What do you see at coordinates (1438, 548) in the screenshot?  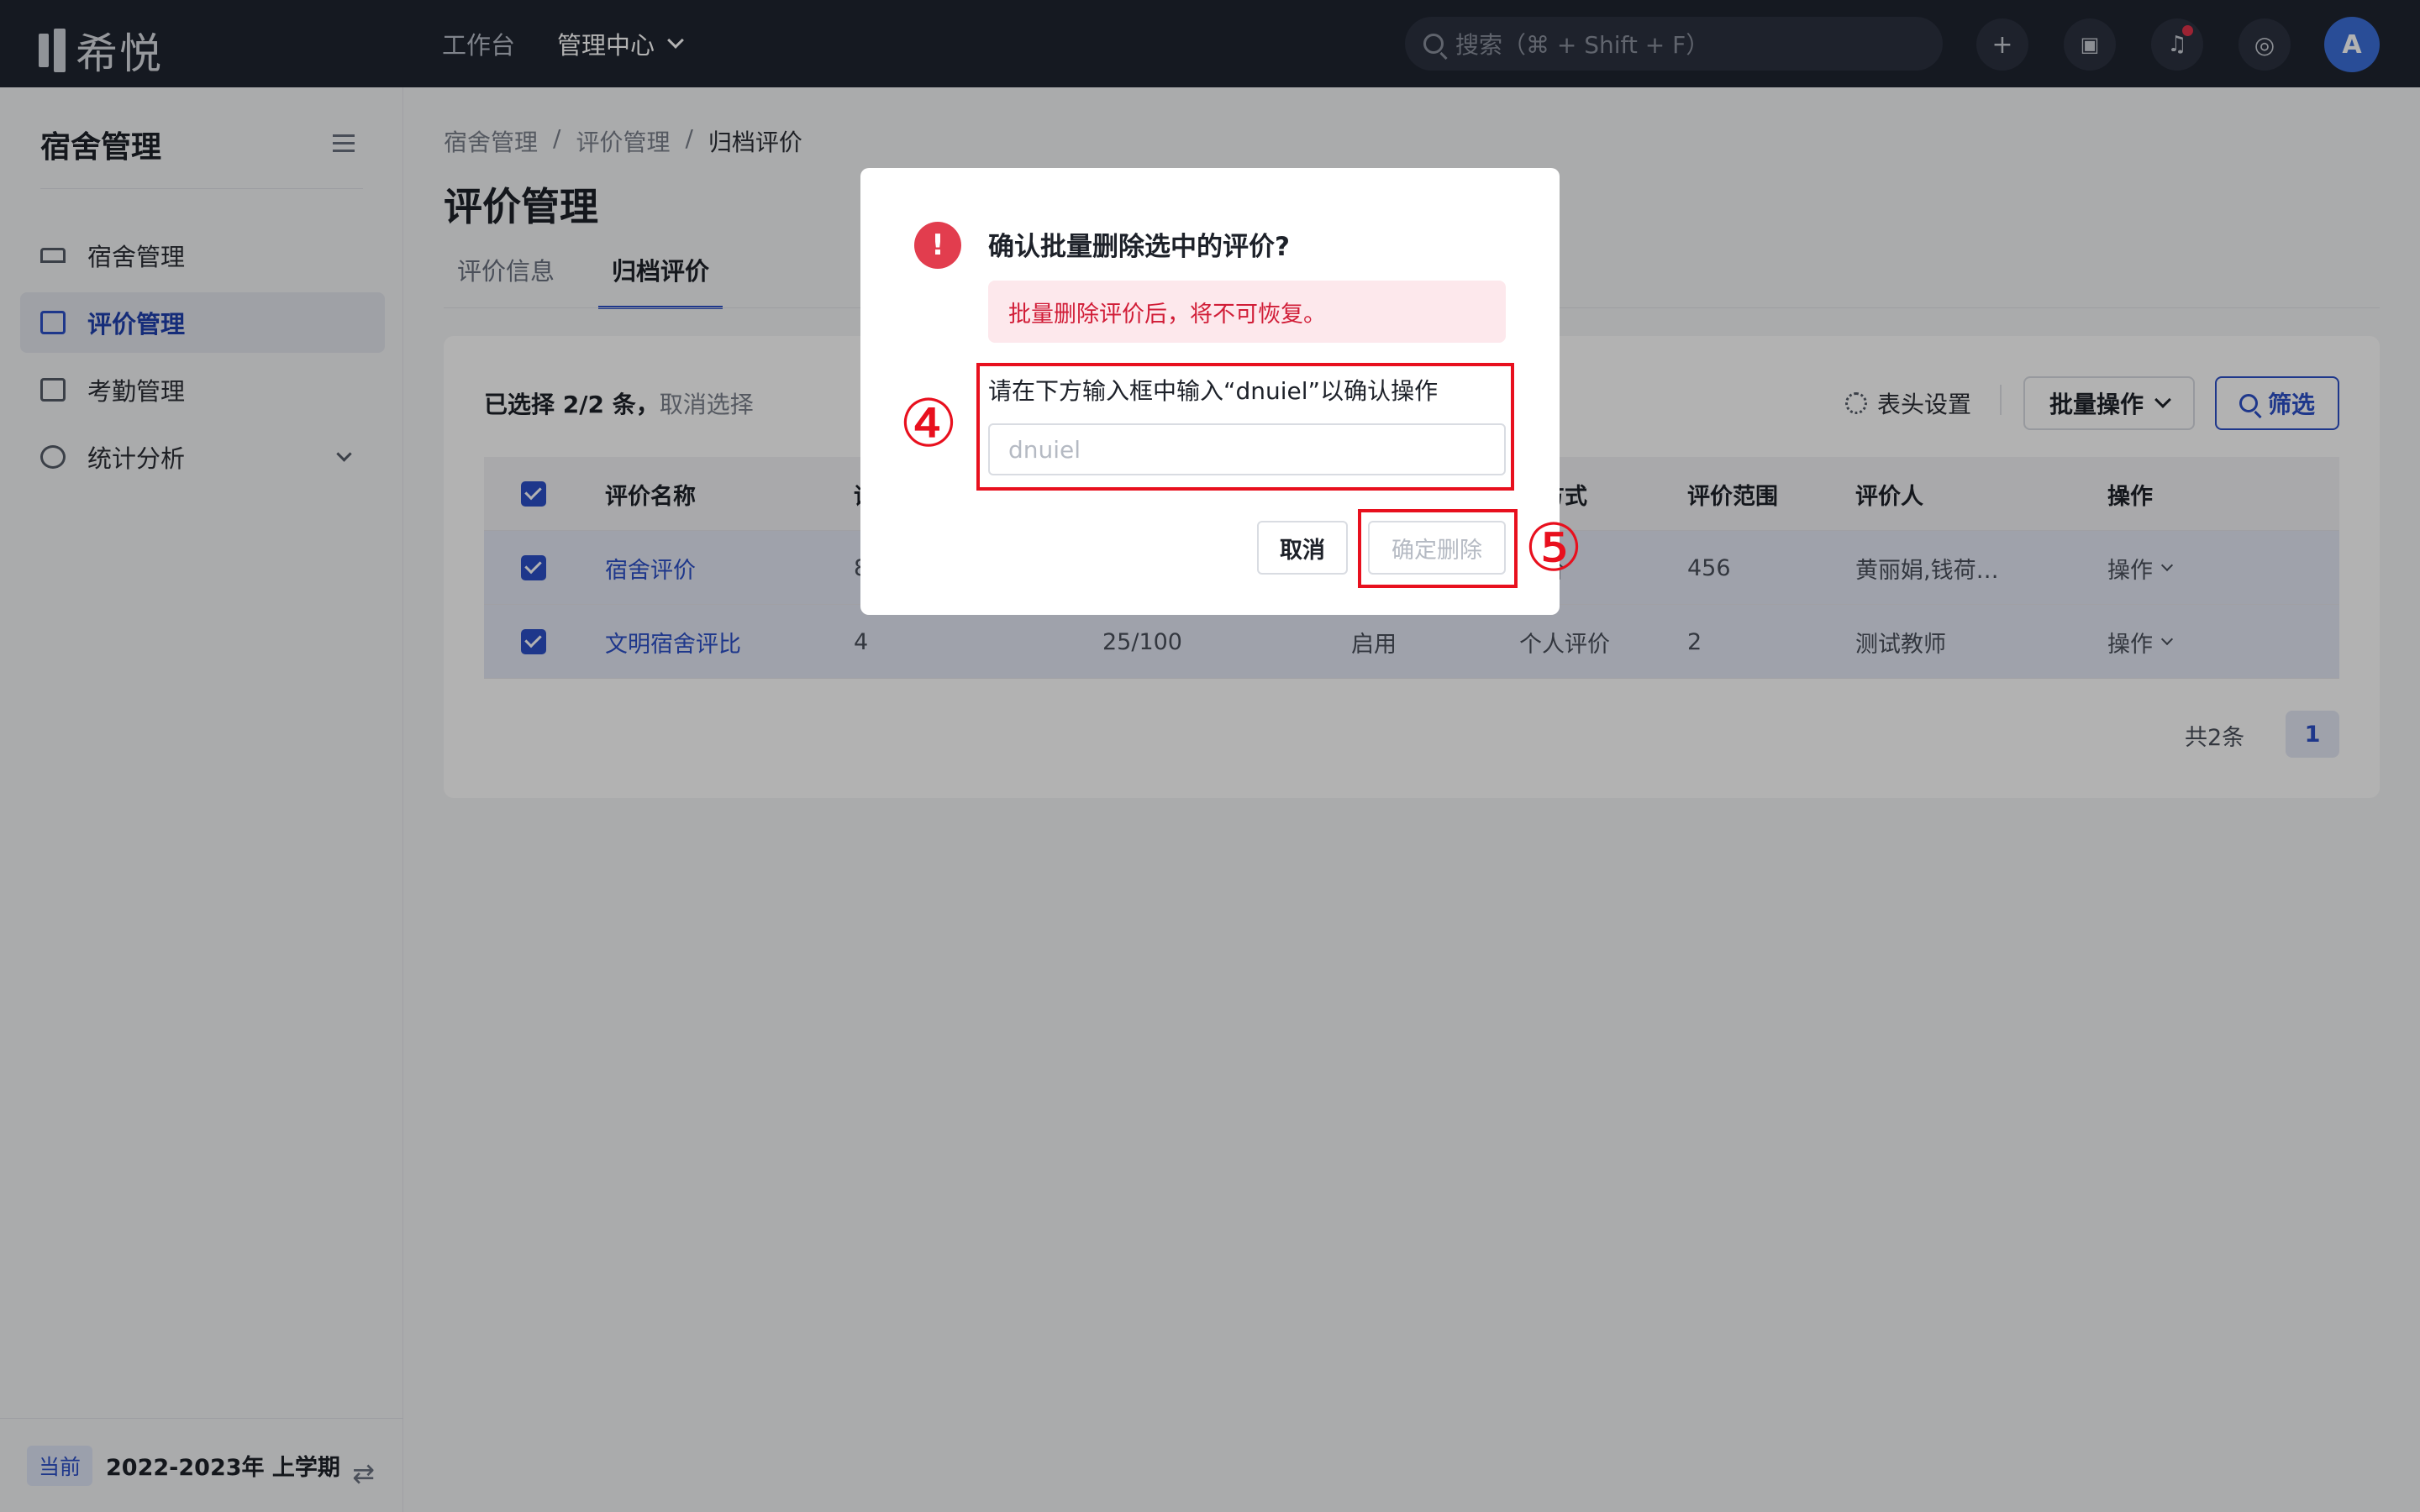 I see `annotation-box-step5` at bounding box center [1438, 548].